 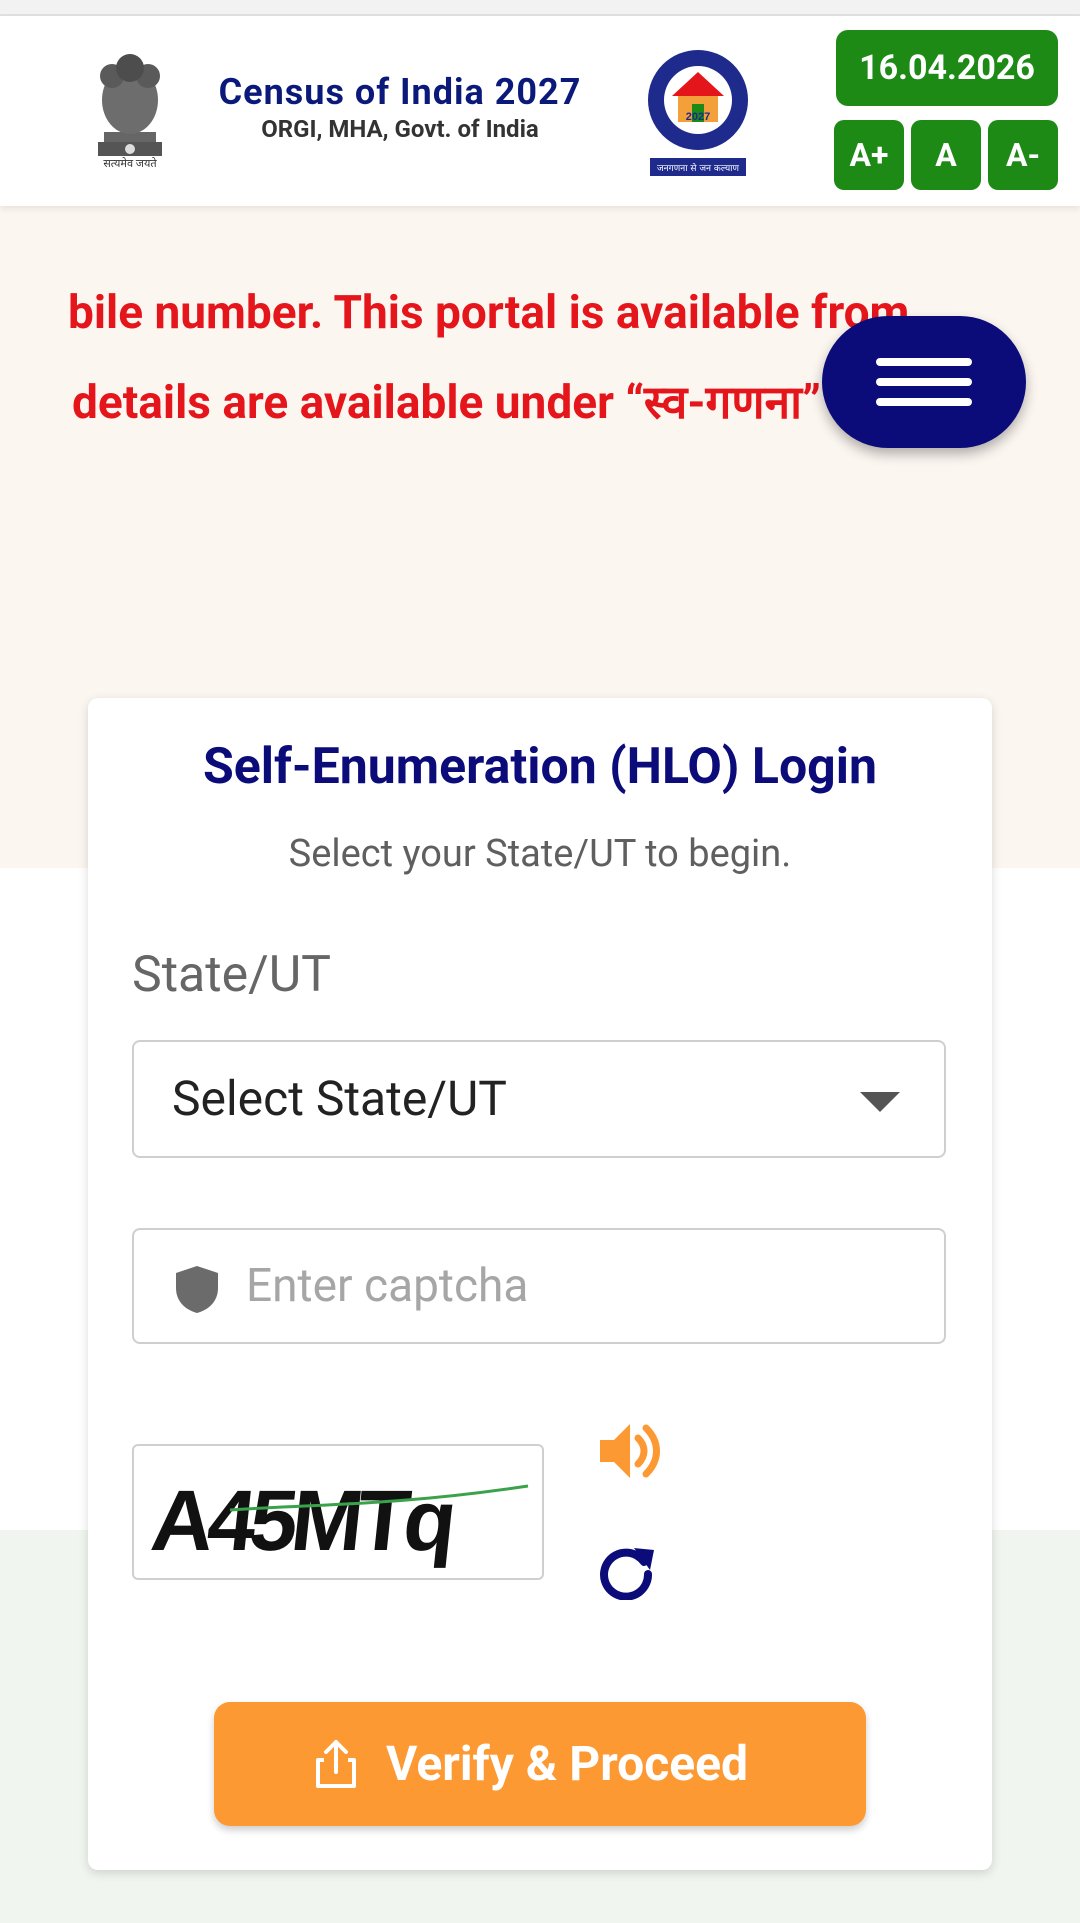 I want to click on menu-button, so click(x=924, y=382).